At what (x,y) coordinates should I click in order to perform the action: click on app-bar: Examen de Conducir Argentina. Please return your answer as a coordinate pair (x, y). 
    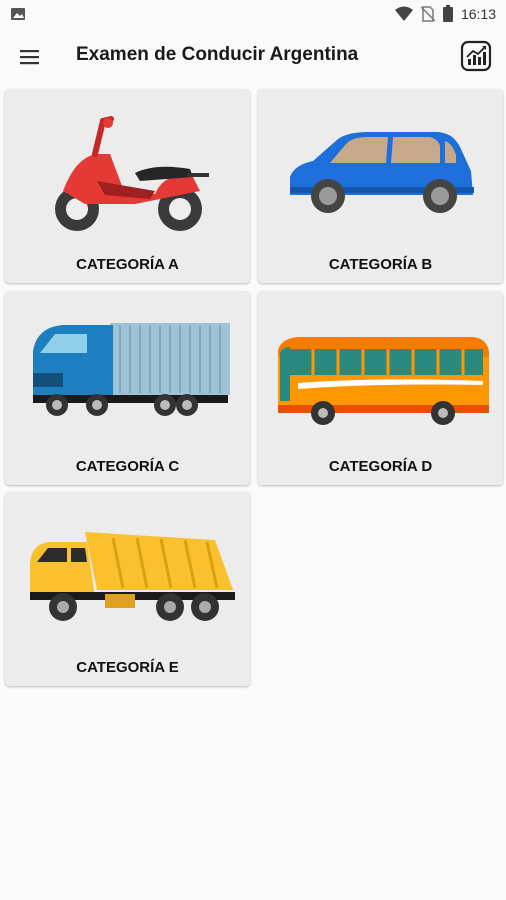
    Looking at the image, I should click on (253, 56).